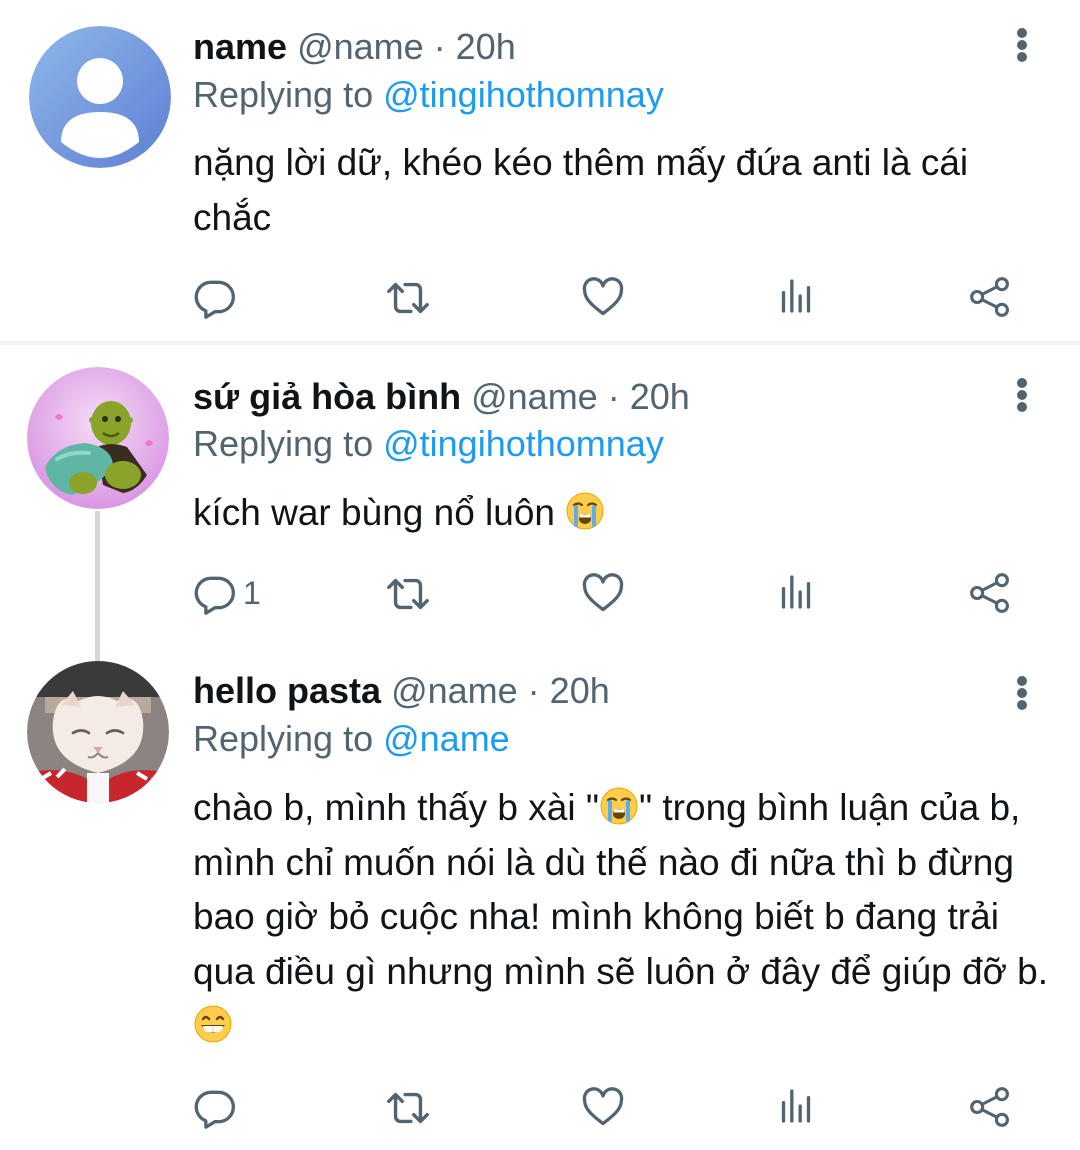  I want to click on tweet-header: sứ giả hòa bình @name · 20h, so click(441, 397).